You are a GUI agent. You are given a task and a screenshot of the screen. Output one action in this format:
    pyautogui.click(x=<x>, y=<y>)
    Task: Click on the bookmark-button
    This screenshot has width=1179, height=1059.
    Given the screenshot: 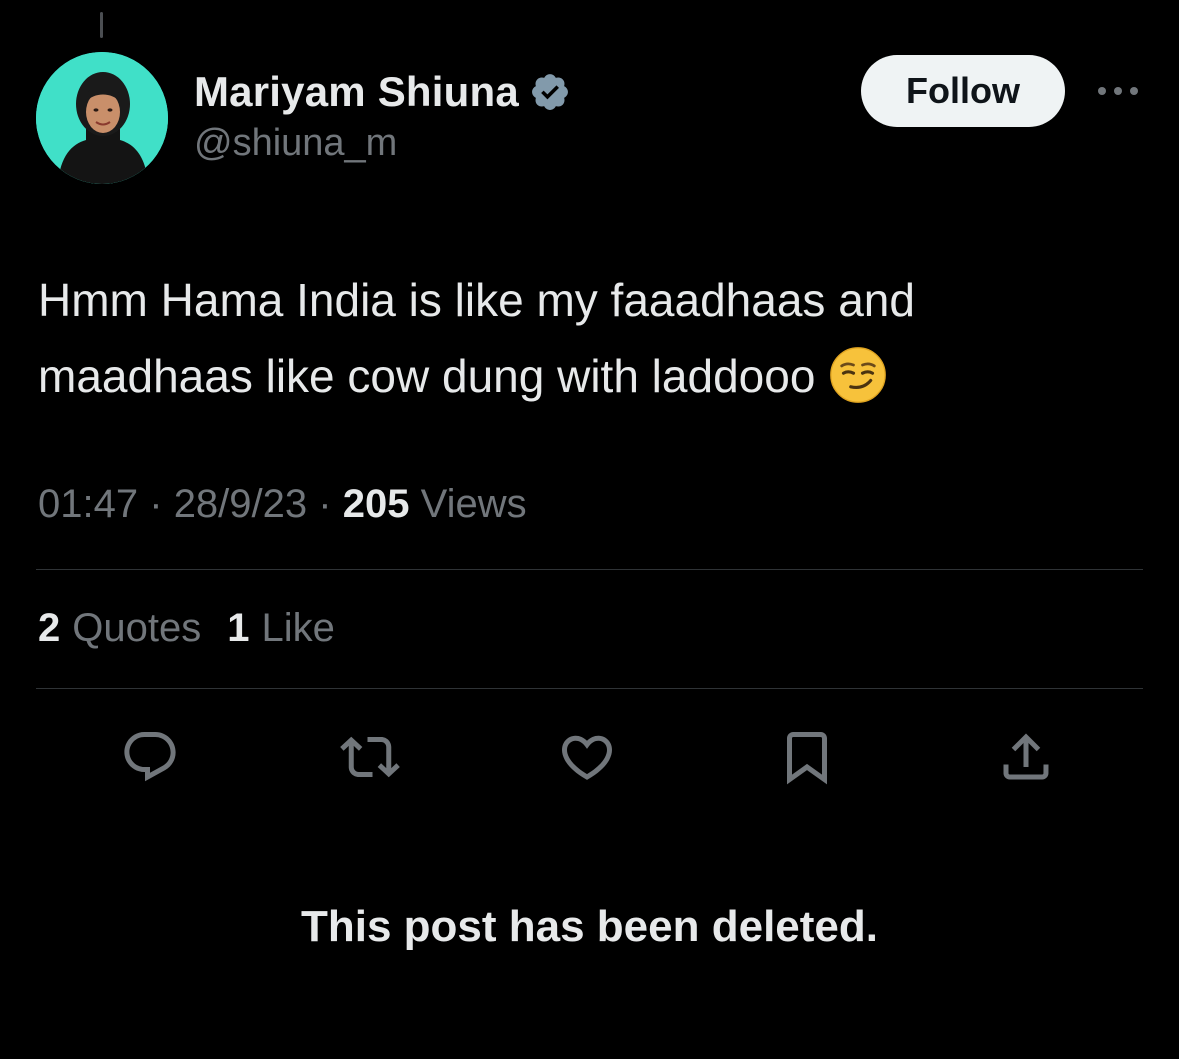 What is the action you would take?
    pyautogui.click(x=807, y=757)
    